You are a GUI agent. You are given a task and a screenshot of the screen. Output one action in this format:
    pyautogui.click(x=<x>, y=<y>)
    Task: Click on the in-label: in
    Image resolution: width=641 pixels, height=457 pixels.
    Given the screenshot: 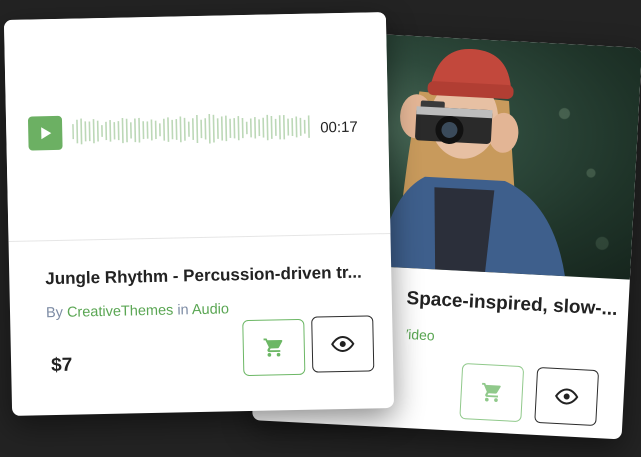 What is the action you would take?
    pyautogui.click(x=183, y=310)
    